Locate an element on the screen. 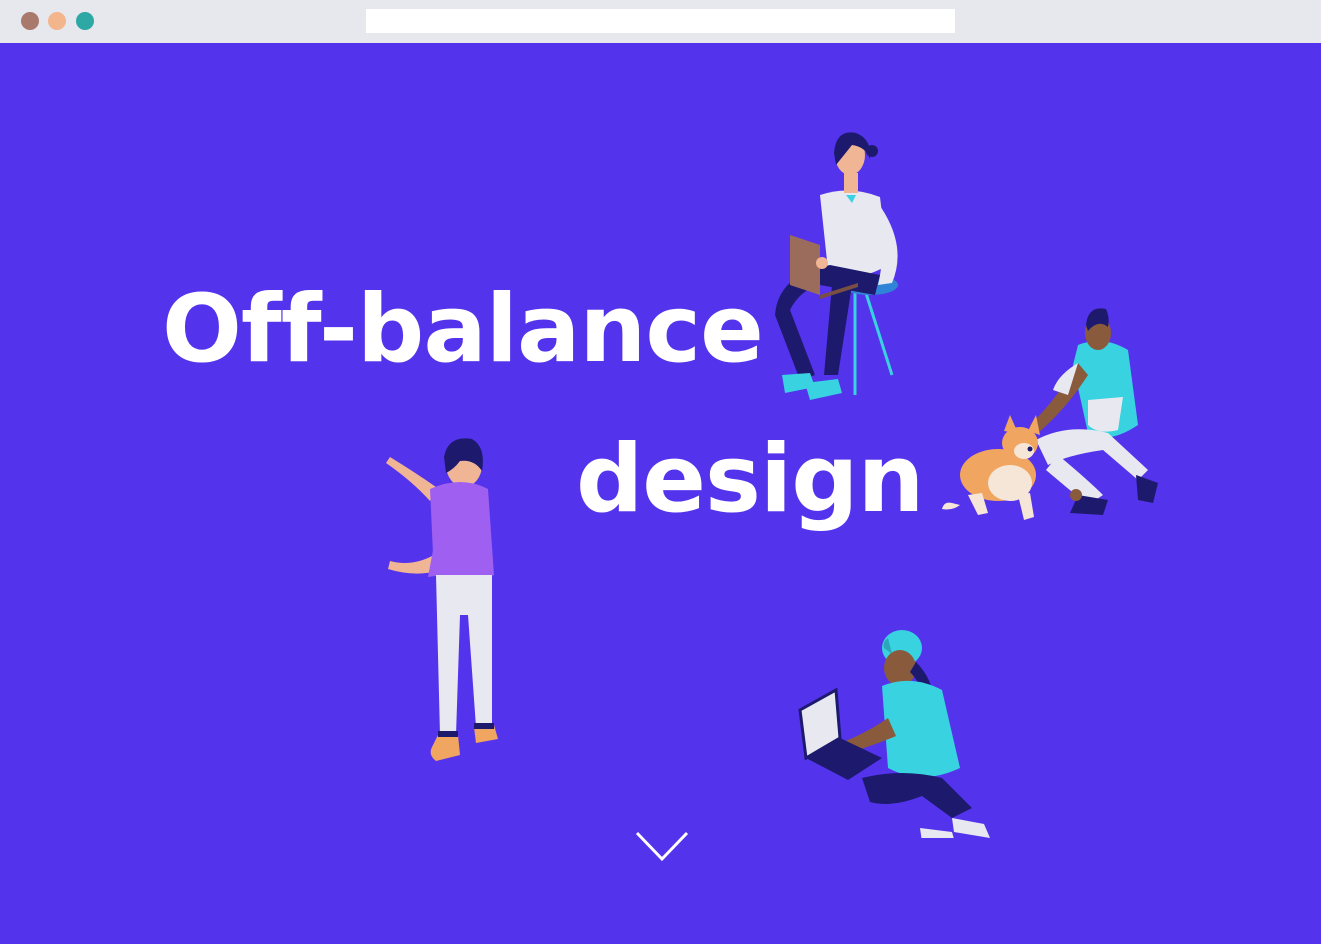 The height and width of the screenshot is (944, 1321). address-bar is located at coordinates (660, 21).